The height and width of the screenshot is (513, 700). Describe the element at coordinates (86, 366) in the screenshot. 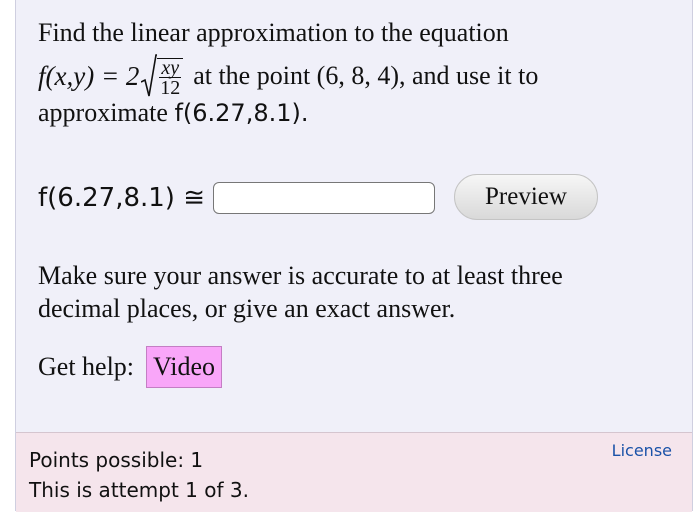

I see `help-label: Get help:` at that location.